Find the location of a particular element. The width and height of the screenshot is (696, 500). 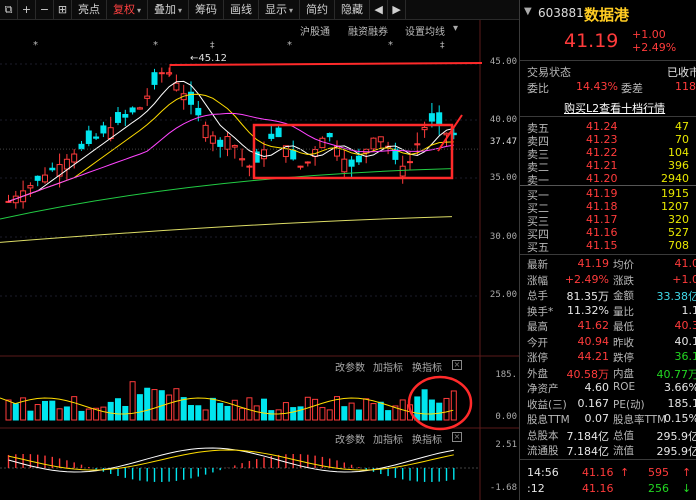

bid-row: 买一 41.19 1915 is located at coordinates (608, 194).